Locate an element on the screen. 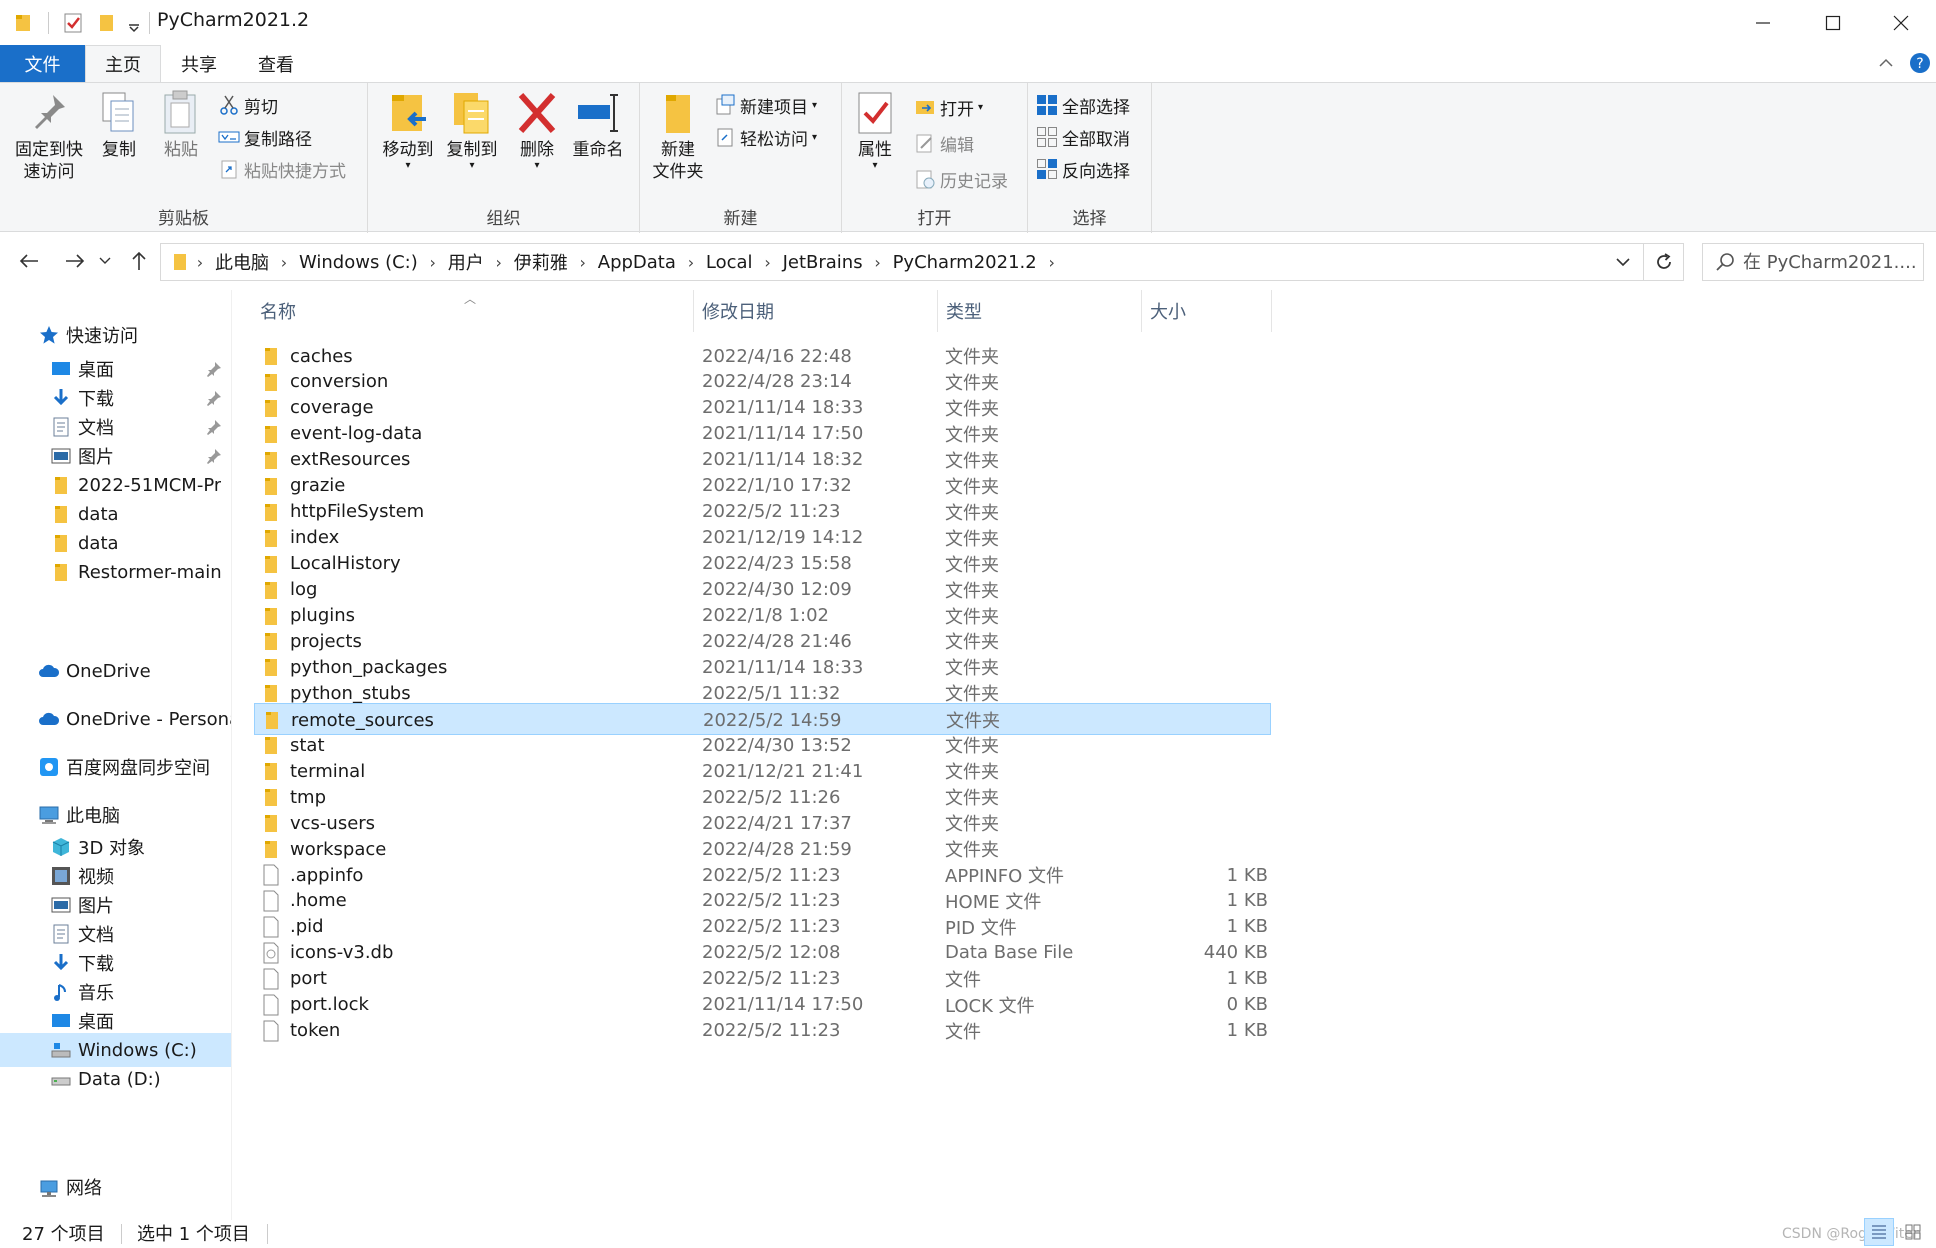 Image resolution: width=1936 pixels, height=1248 pixels. nav-pc-item: Data (D:) is located at coordinates (116, 1079).